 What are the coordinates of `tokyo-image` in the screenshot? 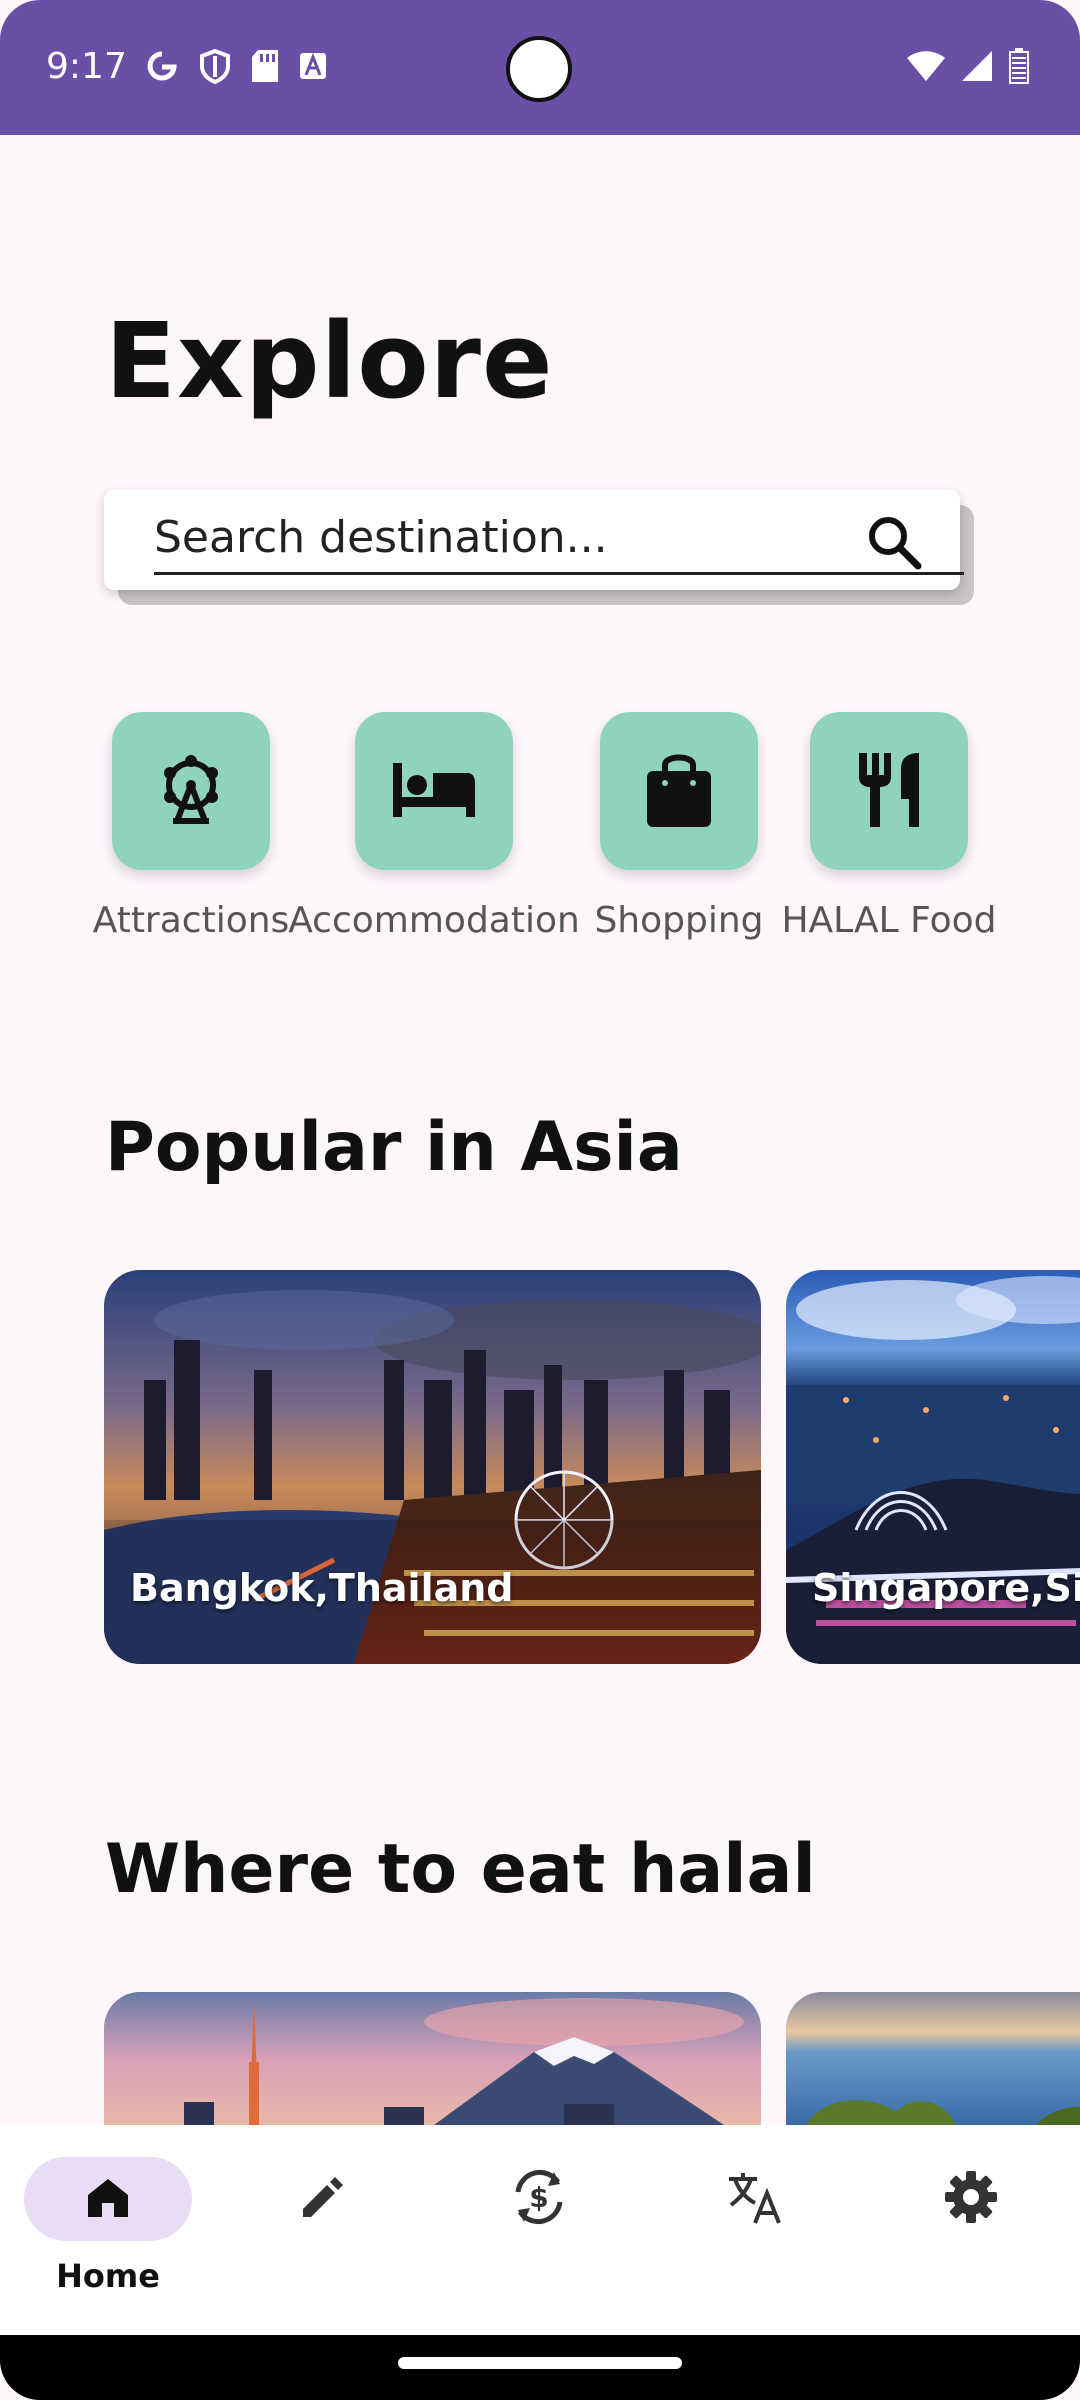 It's located at (432, 2058).